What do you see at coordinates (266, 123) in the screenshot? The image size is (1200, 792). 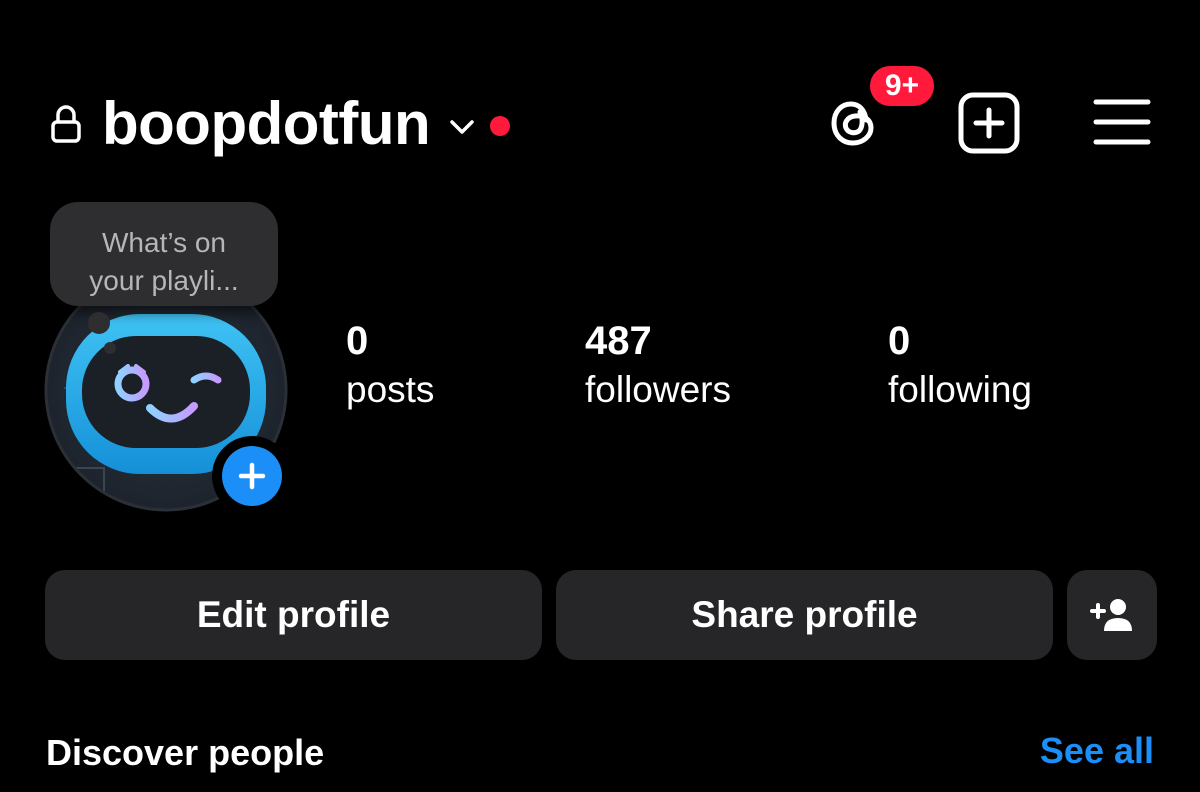 I see `username: boopdotfun` at bounding box center [266, 123].